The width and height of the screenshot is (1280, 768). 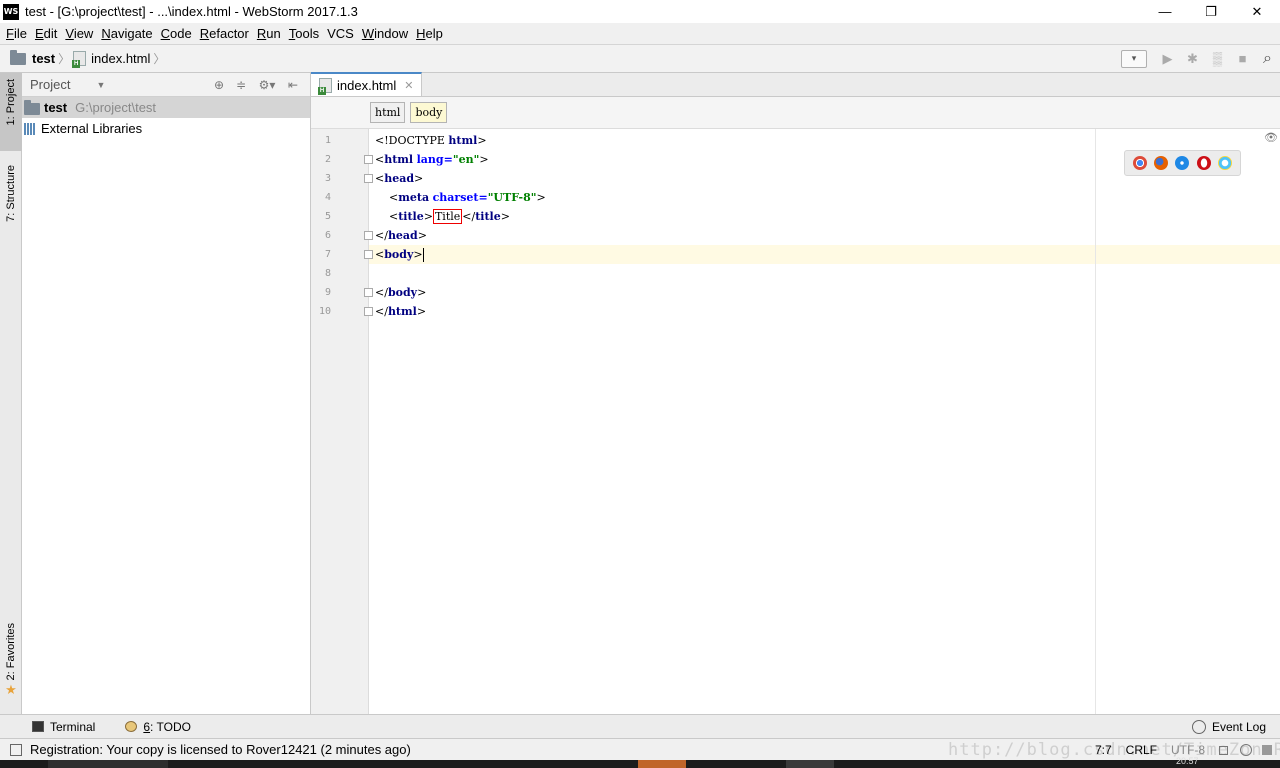 I want to click on menu-window: Window, so click(x=385, y=33).